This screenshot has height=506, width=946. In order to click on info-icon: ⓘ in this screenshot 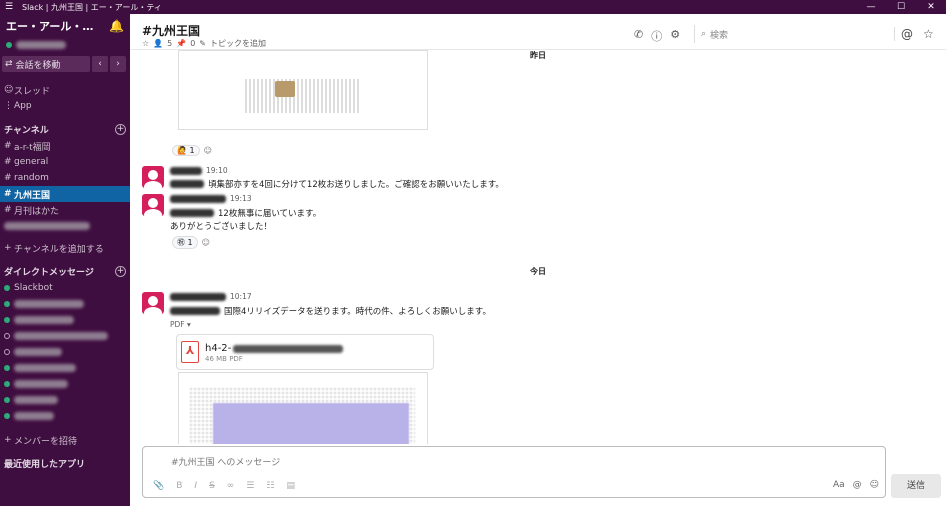, I will do `click(656, 36)`.